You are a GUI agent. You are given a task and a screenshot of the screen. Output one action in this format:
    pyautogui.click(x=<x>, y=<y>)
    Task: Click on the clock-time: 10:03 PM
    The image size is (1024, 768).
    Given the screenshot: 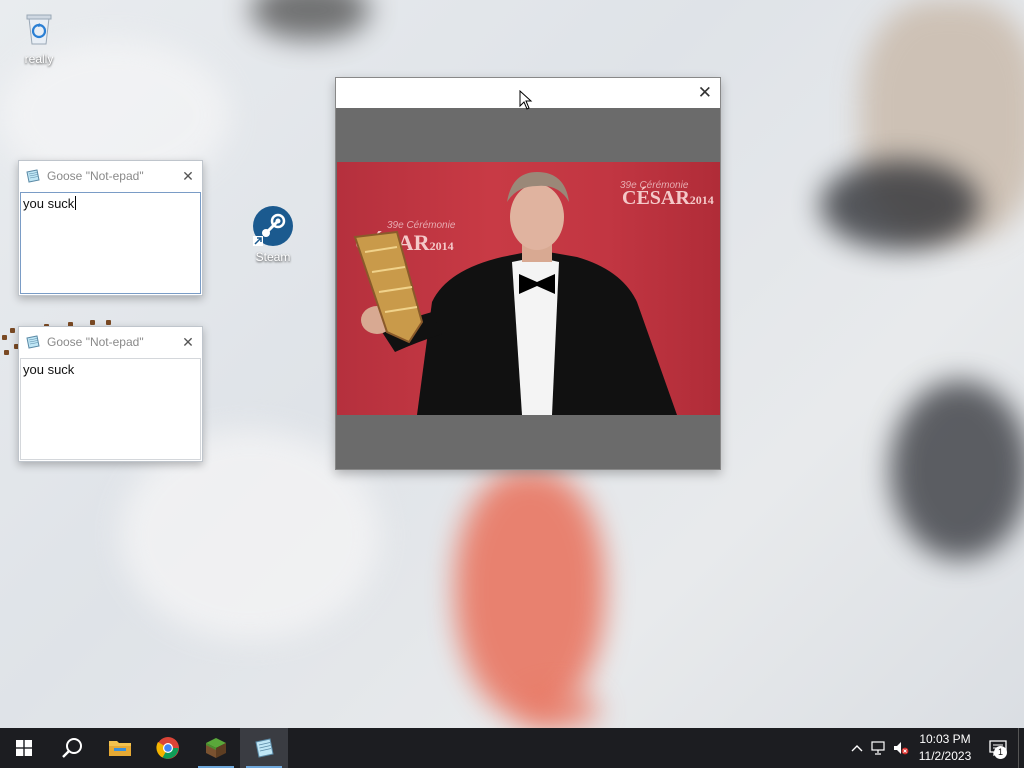 What is the action you would take?
    pyautogui.click(x=945, y=739)
    